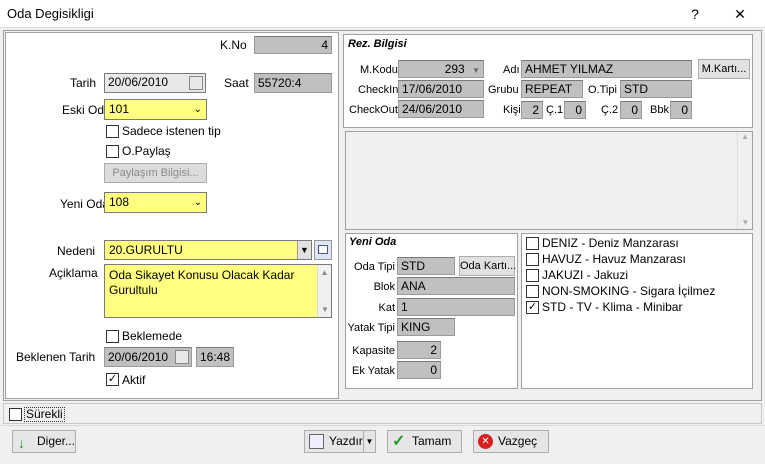 This screenshot has height=464, width=765. What do you see at coordinates (236, 83) in the screenshot?
I see `saat-label: Saat` at bounding box center [236, 83].